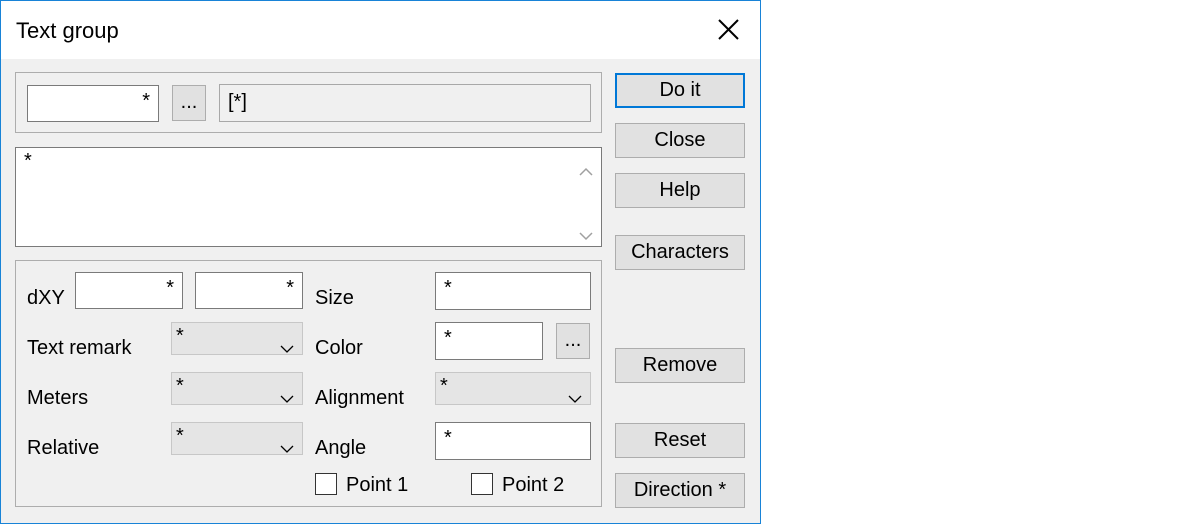 The height and width of the screenshot is (526, 1200). What do you see at coordinates (249, 290) in the screenshot?
I see `dy-field: *` at bounding box center [249, 290].